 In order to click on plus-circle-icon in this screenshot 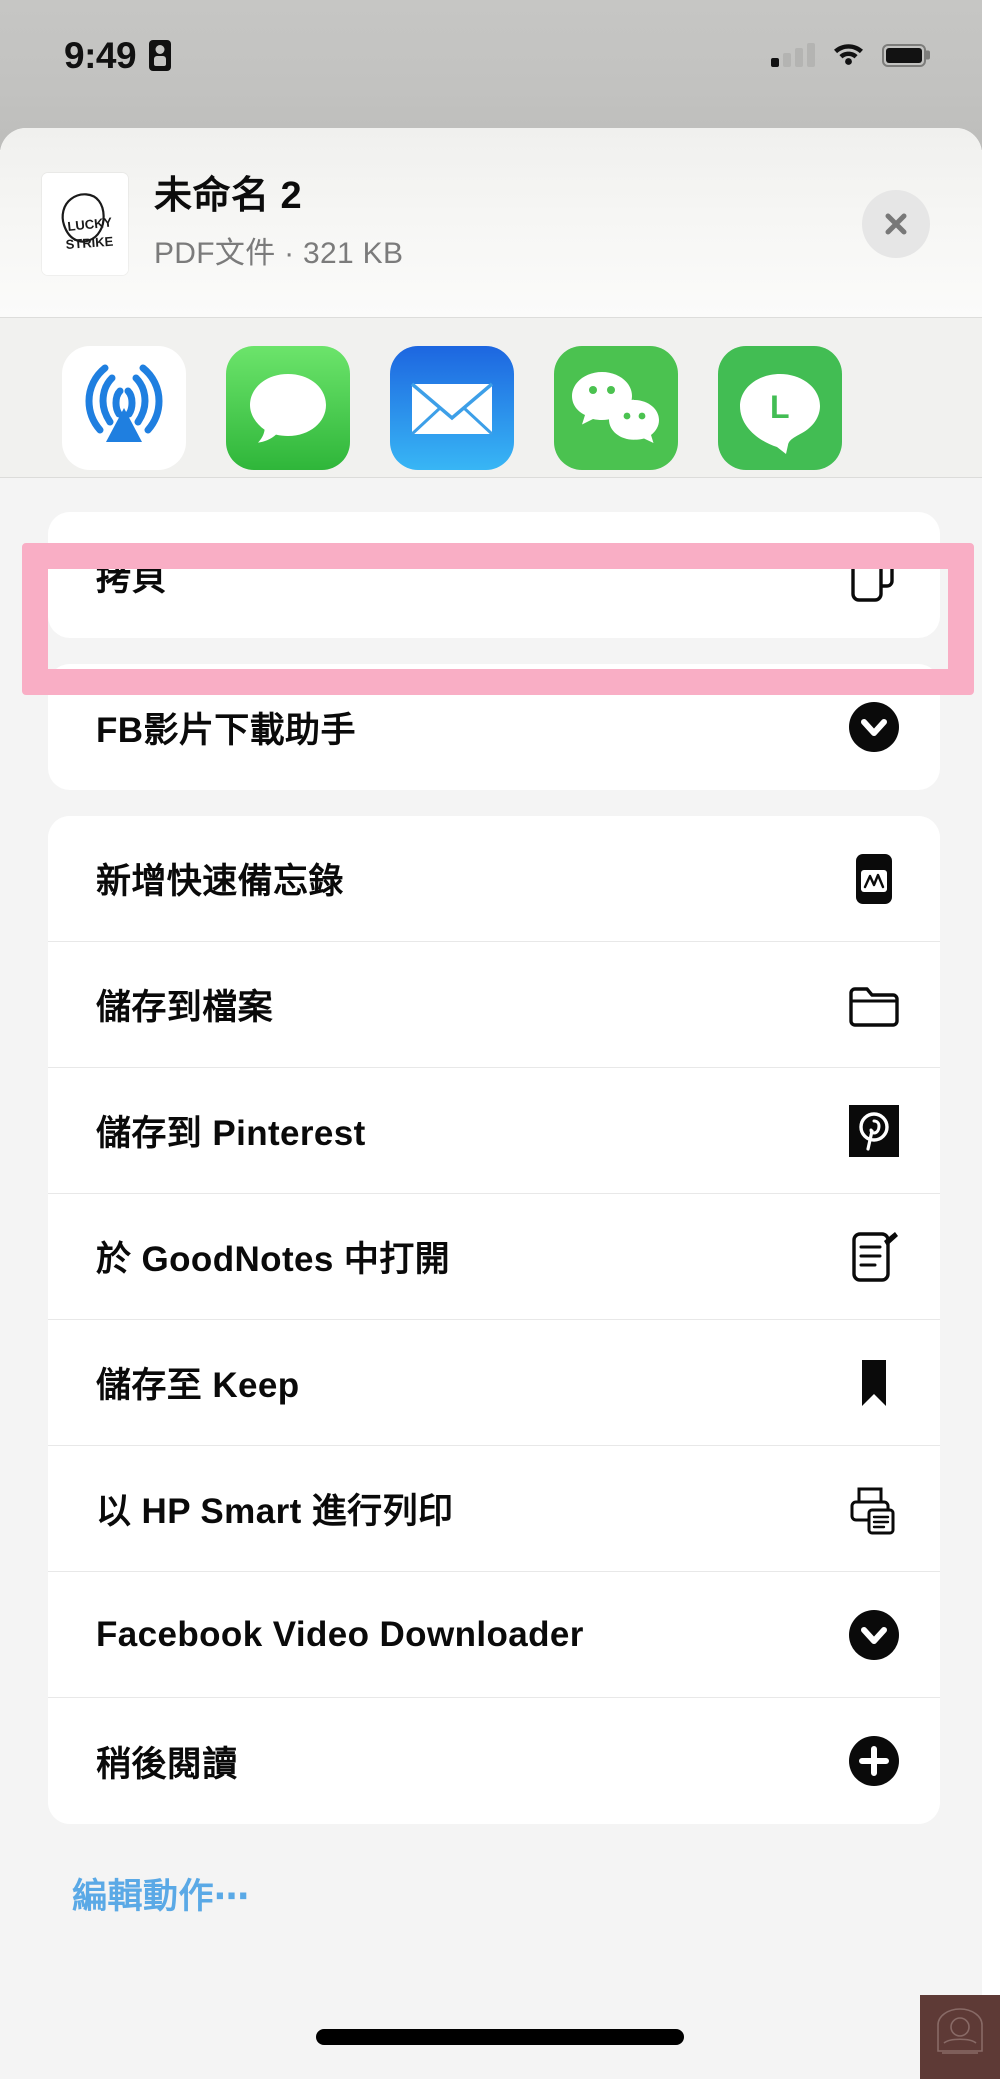, I will do `click(874, 1761)`.